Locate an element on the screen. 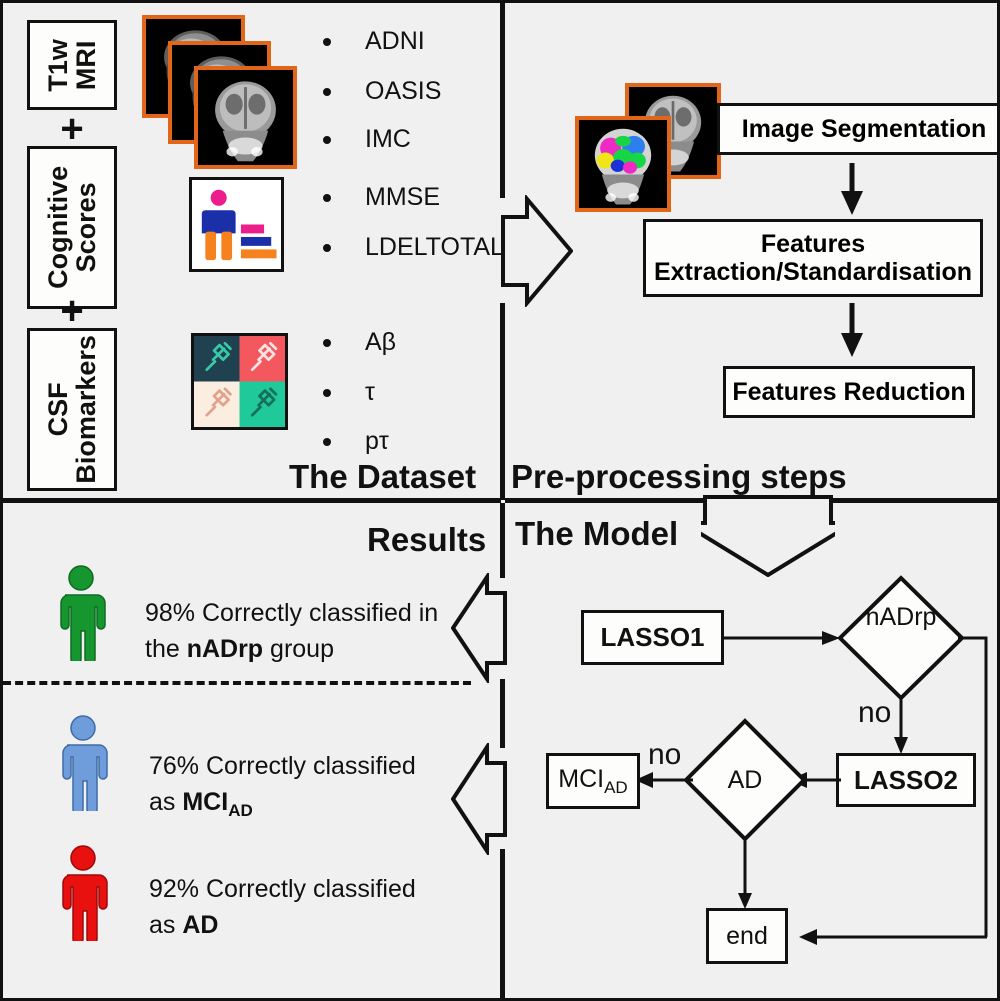 The width and height of the screenshot is (1000, 1001). edge-ad-to-mci is located at coordinates (664, 780).